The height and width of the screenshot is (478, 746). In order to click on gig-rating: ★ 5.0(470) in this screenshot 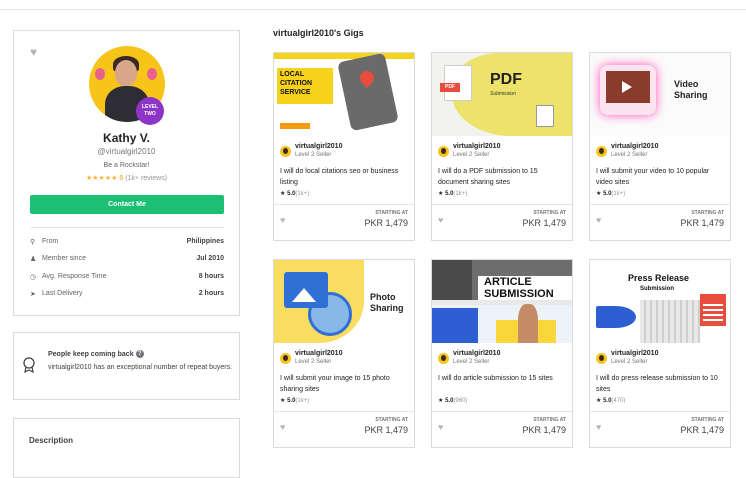, I will do `click(611, 401)`.